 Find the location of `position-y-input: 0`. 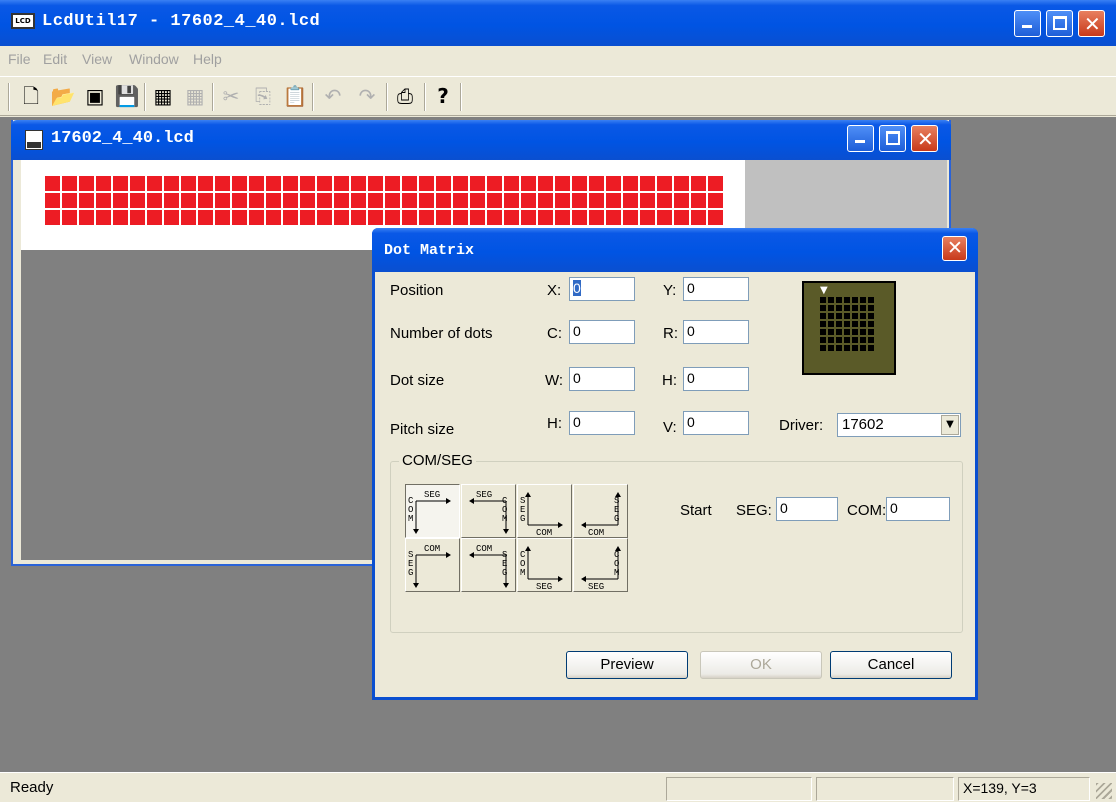

position-y-input: 0 is located at coordinates (716, 289).